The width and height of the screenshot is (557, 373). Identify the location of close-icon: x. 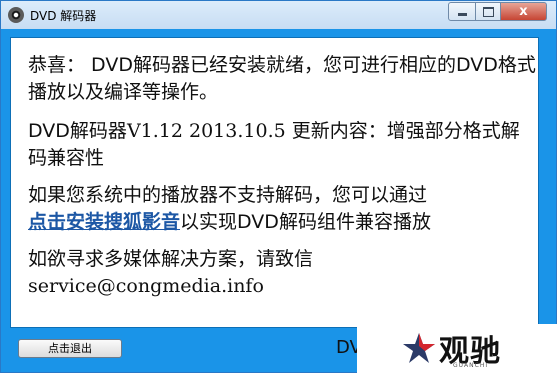
(523, 11).